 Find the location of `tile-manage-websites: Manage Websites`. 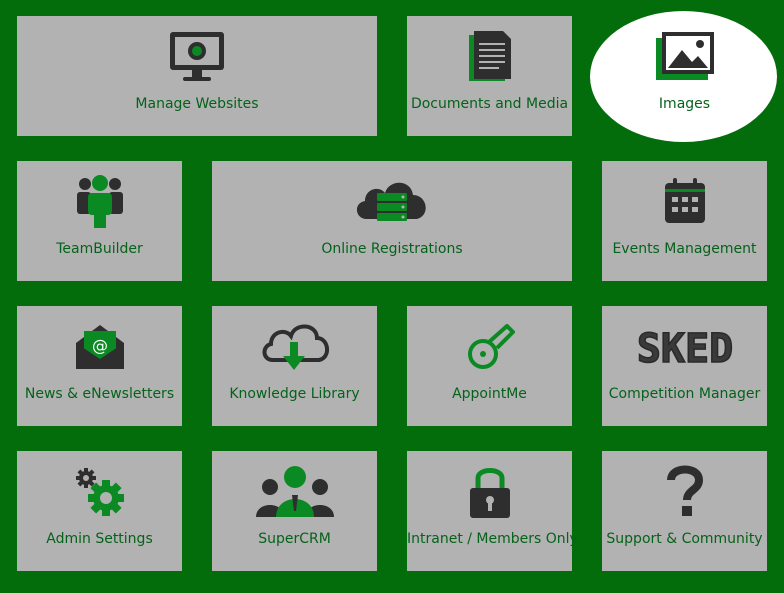

tile-manage-websites: Manage Websites is located at coordinates (197, 76).